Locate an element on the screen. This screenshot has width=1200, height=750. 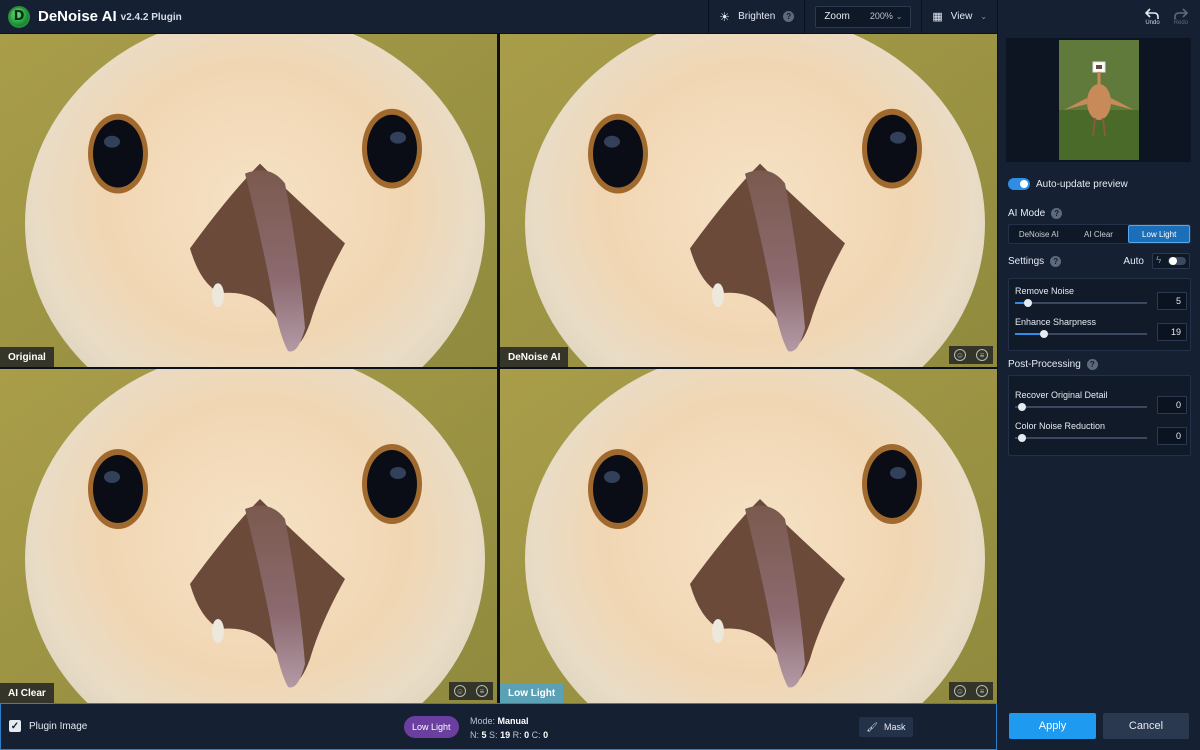
tab-low-light: Low Light is located at coordinates (1159, 234).